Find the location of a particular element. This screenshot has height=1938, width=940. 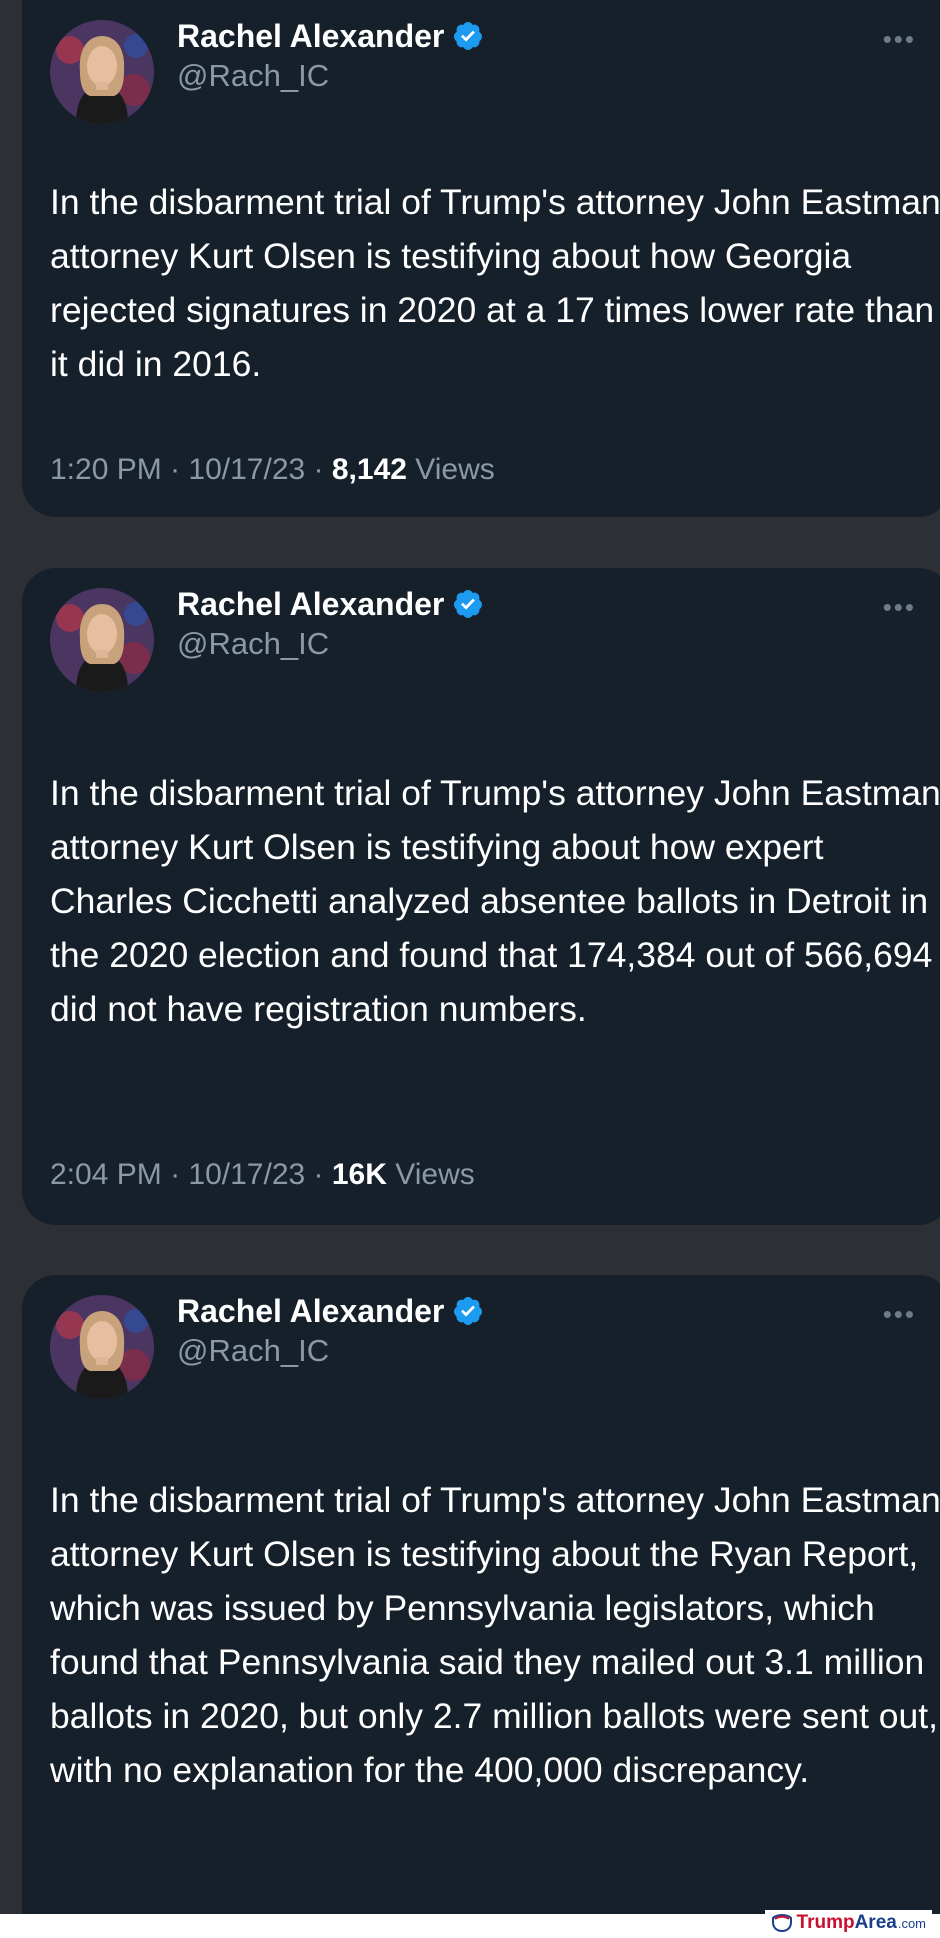

tweet-meta: 1:20 PM · 10/17/23 · 8,142 Views is located at coordinates (272, 470).